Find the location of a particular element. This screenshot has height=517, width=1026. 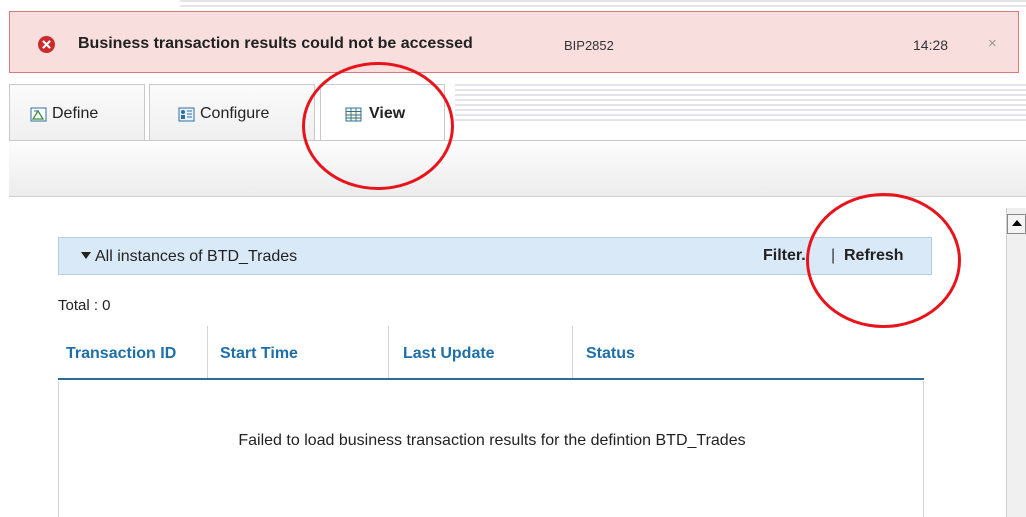

scroll-up-arrow-icon is located at coordinates (1016, 224).